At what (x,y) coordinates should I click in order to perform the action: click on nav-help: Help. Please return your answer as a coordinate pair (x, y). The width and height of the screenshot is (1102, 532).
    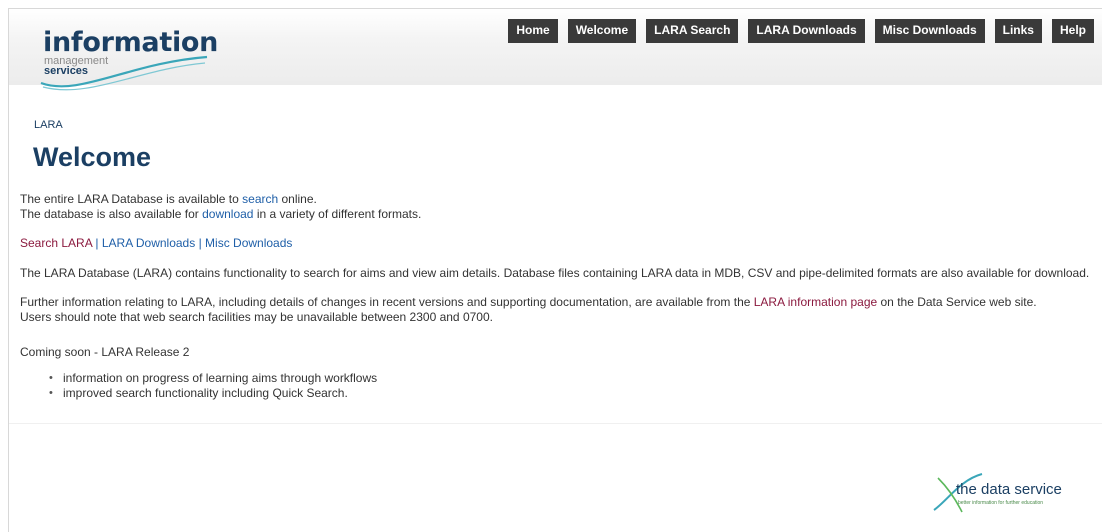
    Looking at the image, I should click on (1072, 31).